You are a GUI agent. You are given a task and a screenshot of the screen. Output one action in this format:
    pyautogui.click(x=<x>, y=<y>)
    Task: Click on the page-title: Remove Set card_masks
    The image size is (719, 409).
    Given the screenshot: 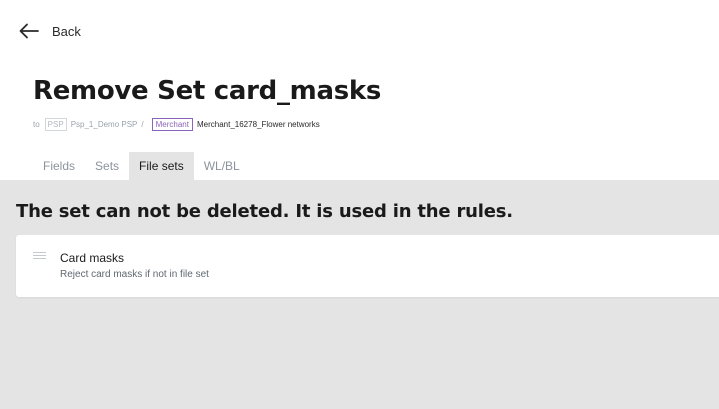 What is the action you would take?
    pyautogui.click(x=207, y=91)
    